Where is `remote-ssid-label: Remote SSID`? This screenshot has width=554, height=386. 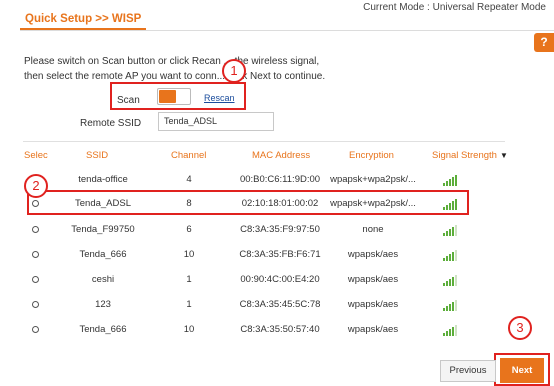 remote-ssid-label: Remote SSID is located at coordinates (111, 123).